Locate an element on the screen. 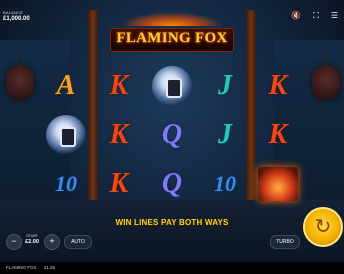  footer-bar: FLAMING FOX 21:26 is located at coordinates (172, 268).